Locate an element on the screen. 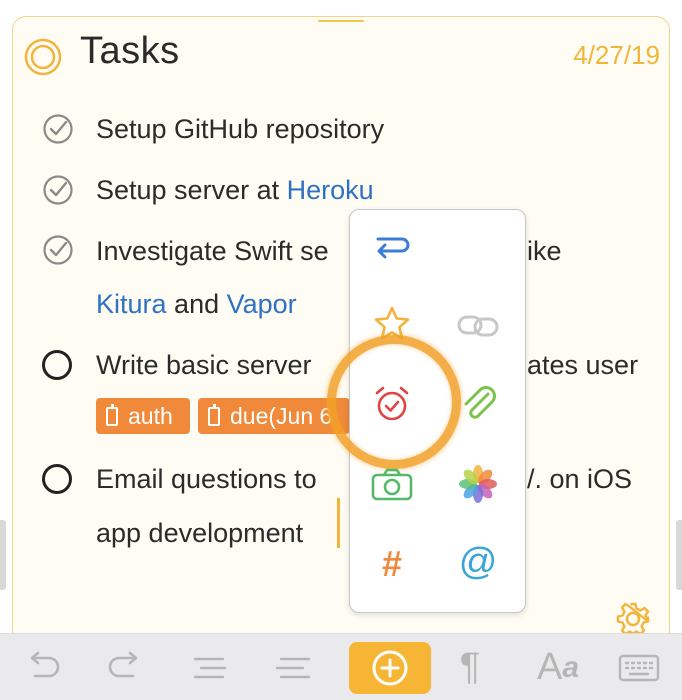 The width and height of the screenshot is (682, 700). task-4-text: Write basic server is located at coordinates (204, 365).